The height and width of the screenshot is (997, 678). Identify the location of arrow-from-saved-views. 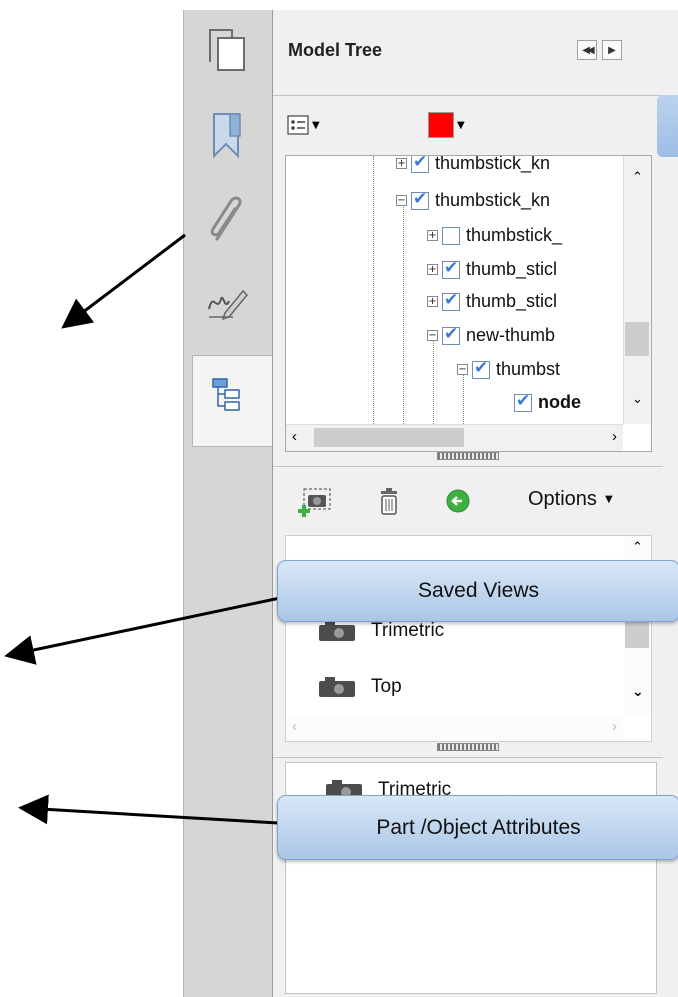
(142, 630).